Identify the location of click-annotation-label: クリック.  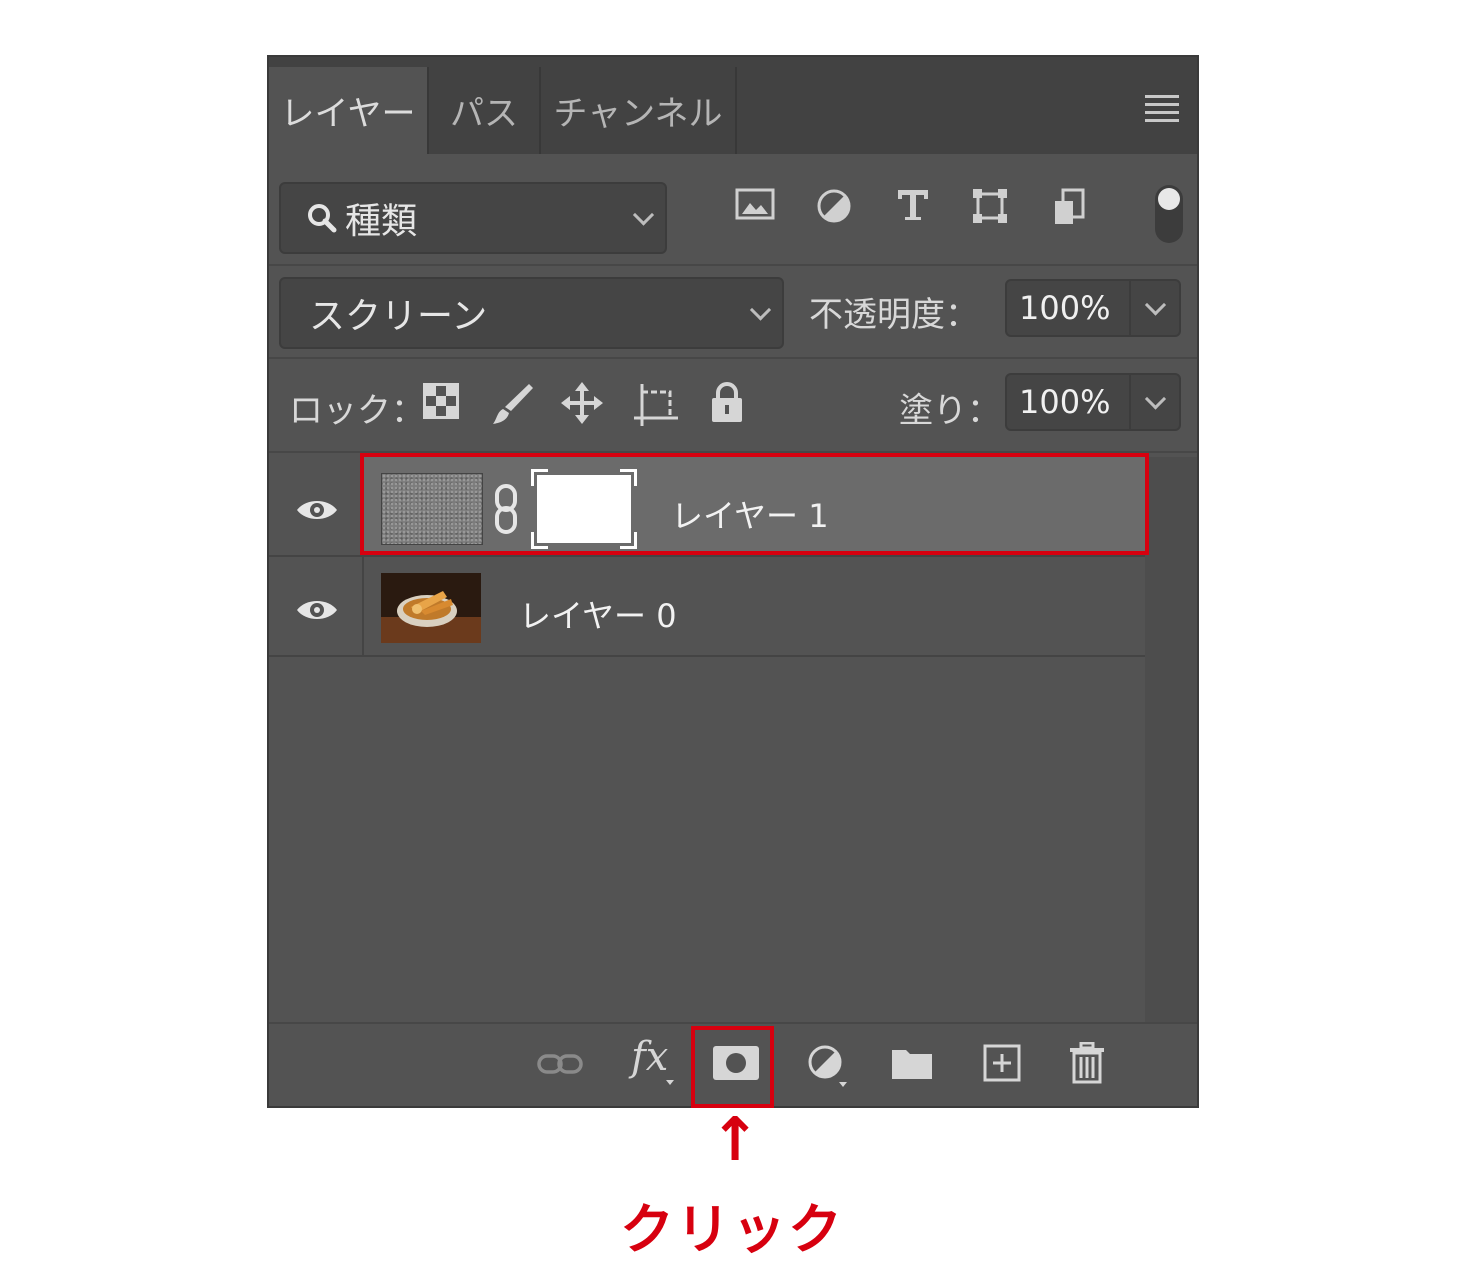
(732, 1229).